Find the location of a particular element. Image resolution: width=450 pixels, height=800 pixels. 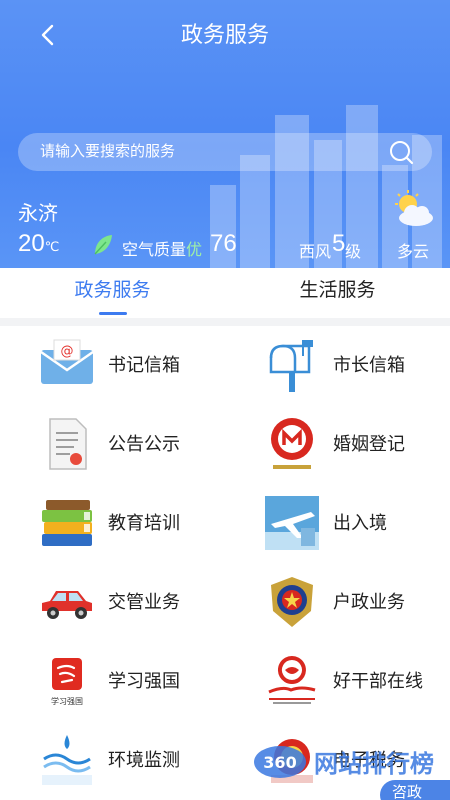

mailbox-icon is located at coordinates (291, 366).